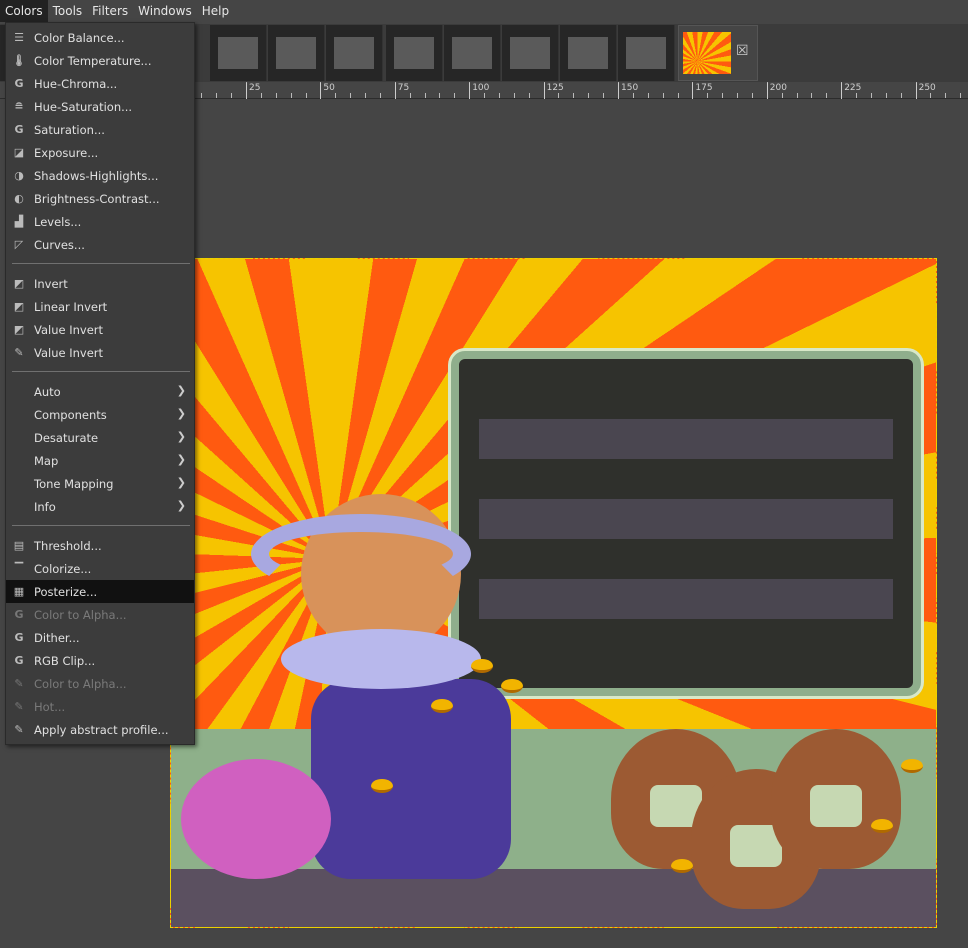 The image size is (968, 948). I want to click on ruler-label: 25, so click(253, 91).